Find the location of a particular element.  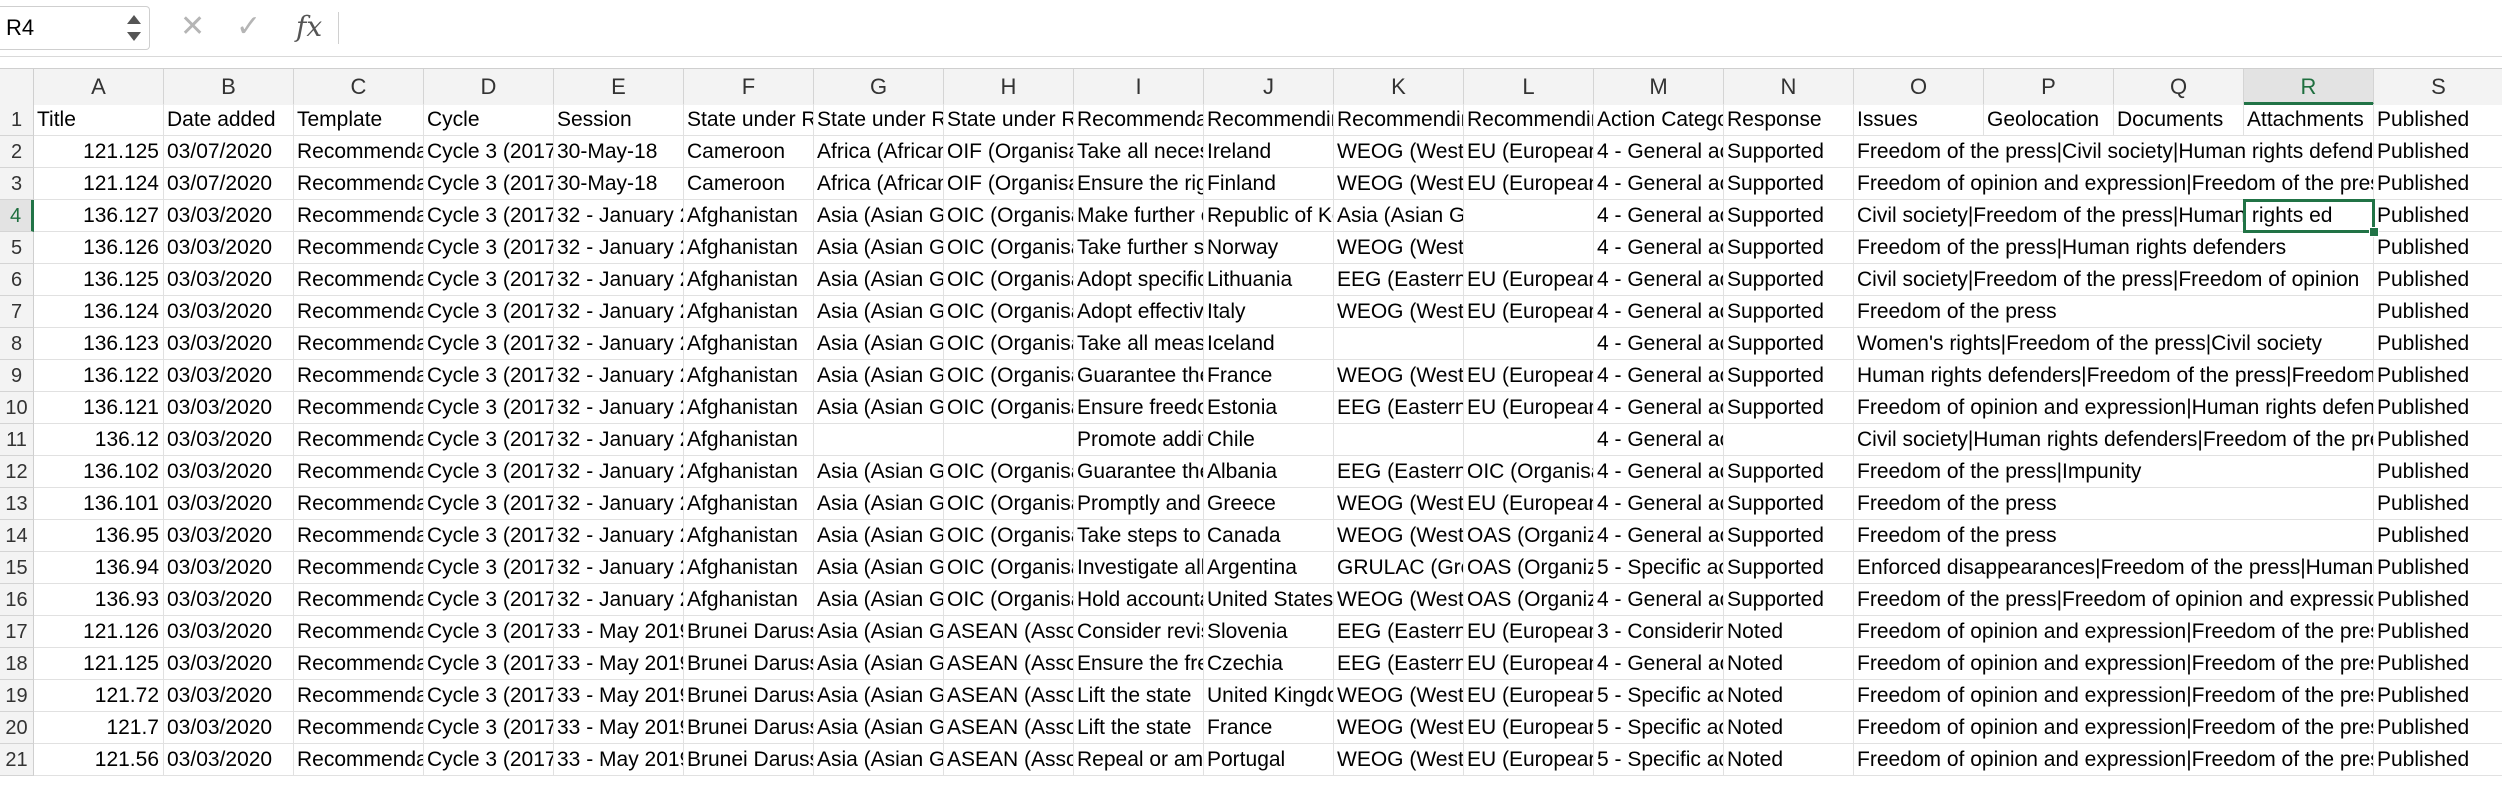

row-header: 10 is located at coordinates (17, 408).